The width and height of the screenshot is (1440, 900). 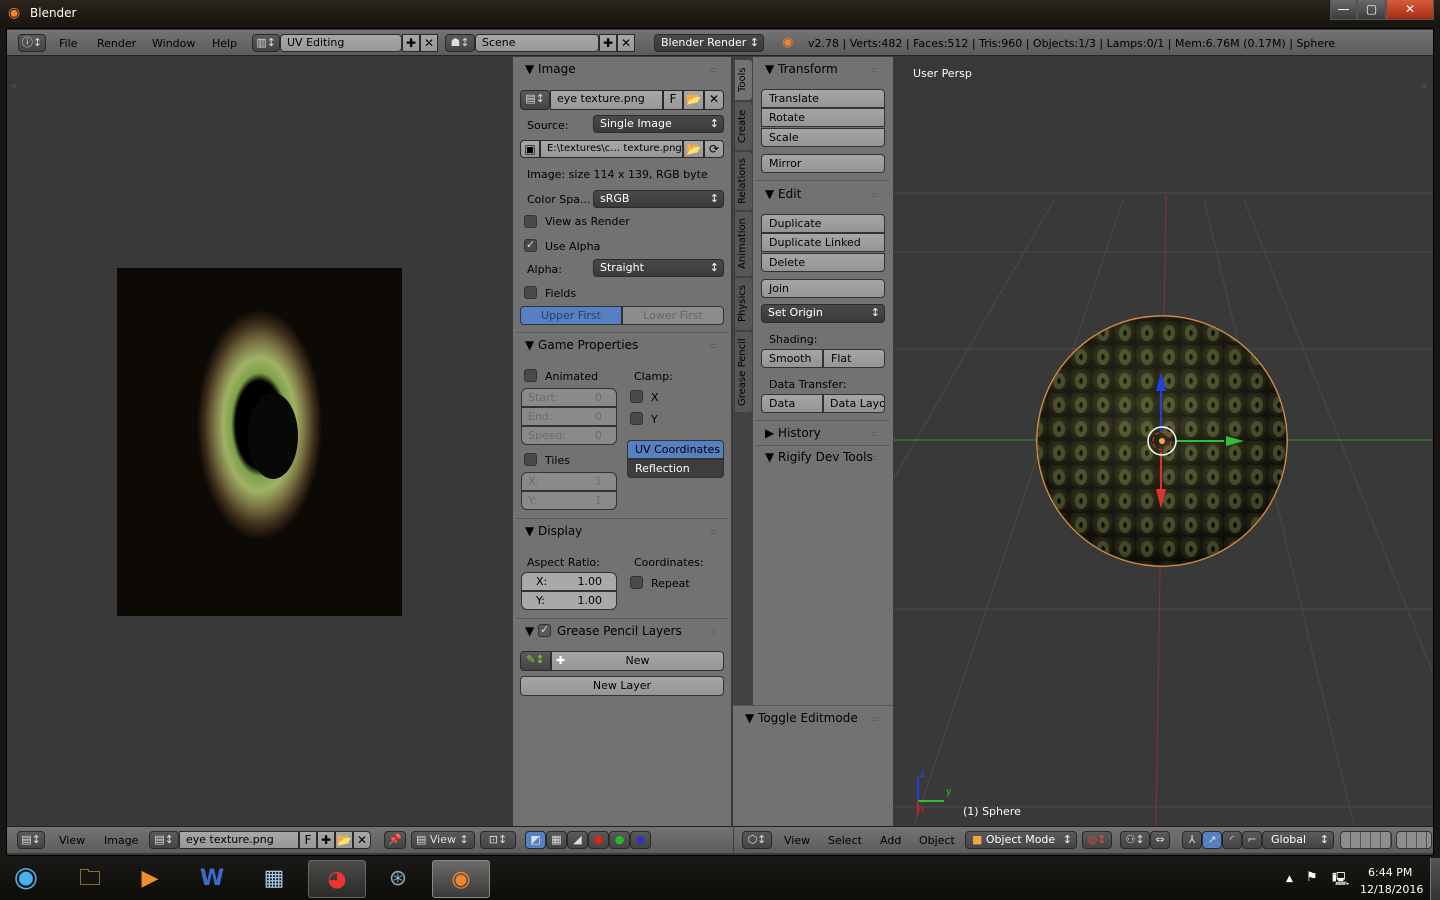 I want to click on toggle-editmode-panel-toggle: ▼ Toggle Editmode, so click(x=801, y=718).